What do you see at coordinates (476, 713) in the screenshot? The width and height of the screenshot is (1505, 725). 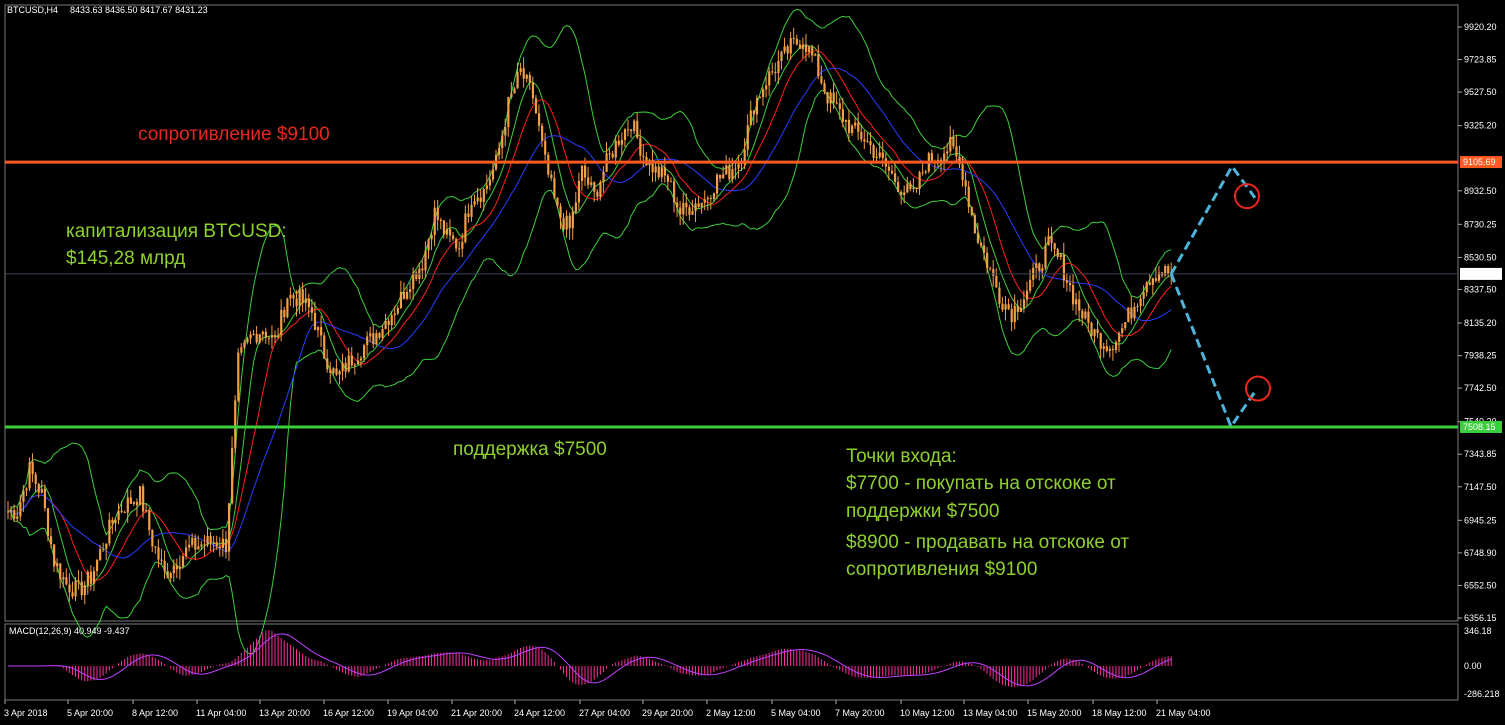 I see `time-tick-label: 21 Apr 20:00` at bounding box center [476, 713].